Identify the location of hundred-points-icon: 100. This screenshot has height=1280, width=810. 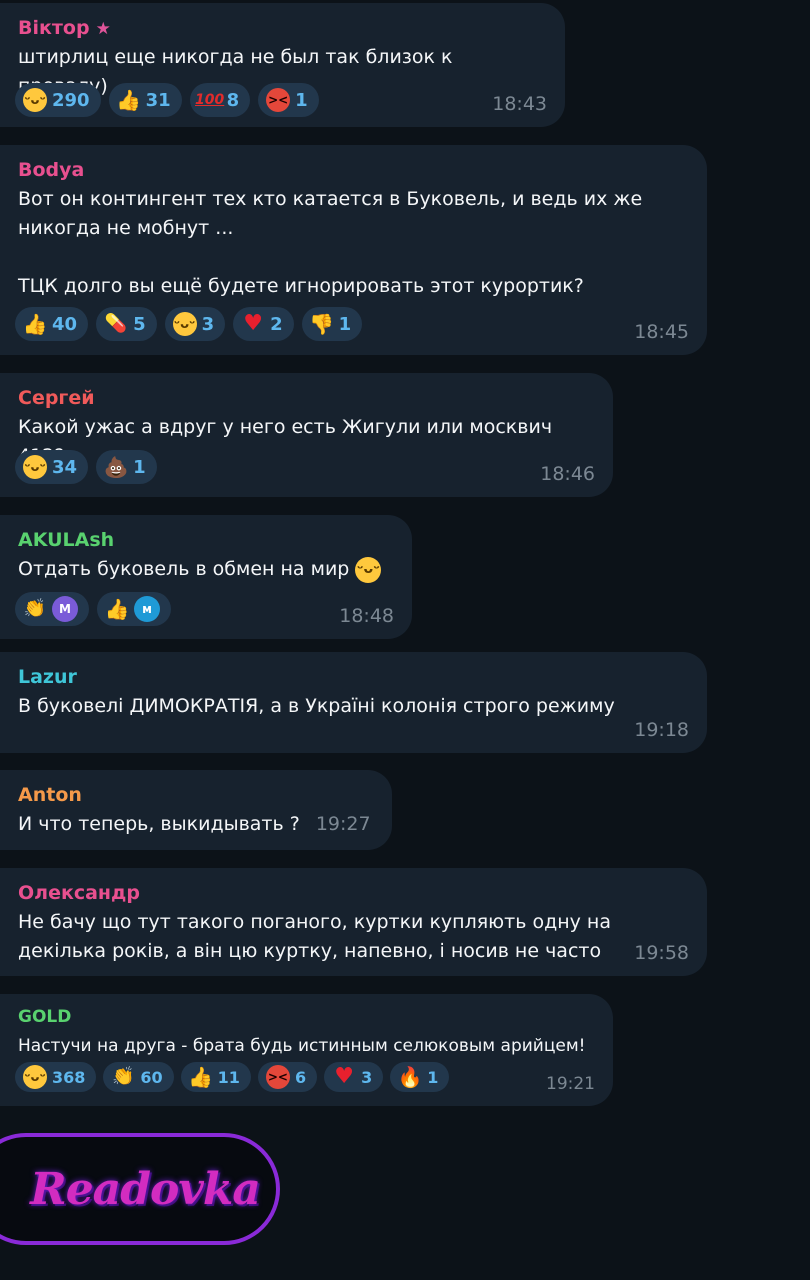
(210, 100).